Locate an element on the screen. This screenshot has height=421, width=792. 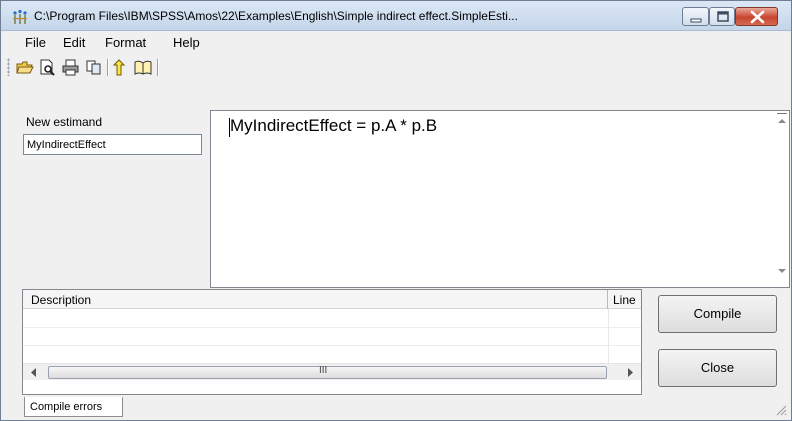
estimand-name-field is located at coordinates (112, 144).